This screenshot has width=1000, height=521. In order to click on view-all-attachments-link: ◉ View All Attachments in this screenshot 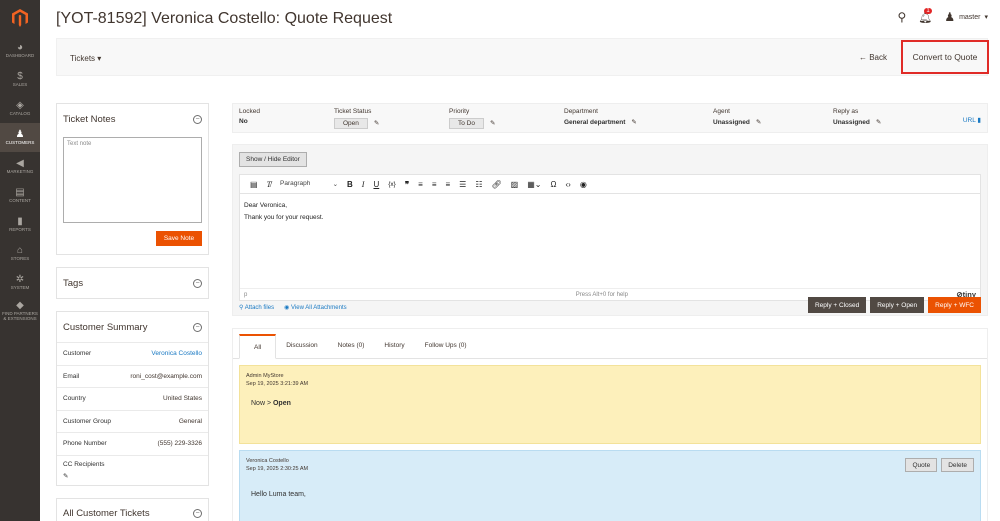, I will do `click(315, 307)`.